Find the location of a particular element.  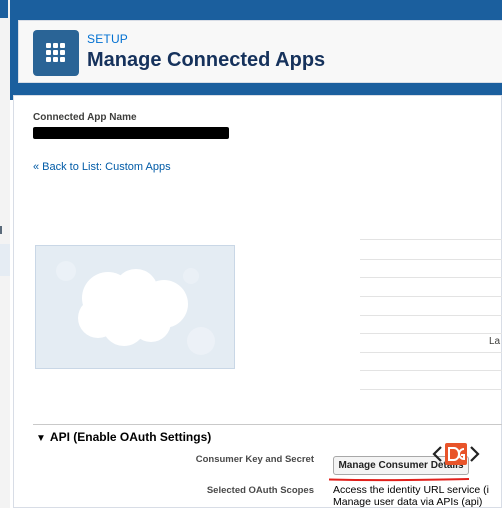

cloud-logo-icon is located at coordinates (135, 308).